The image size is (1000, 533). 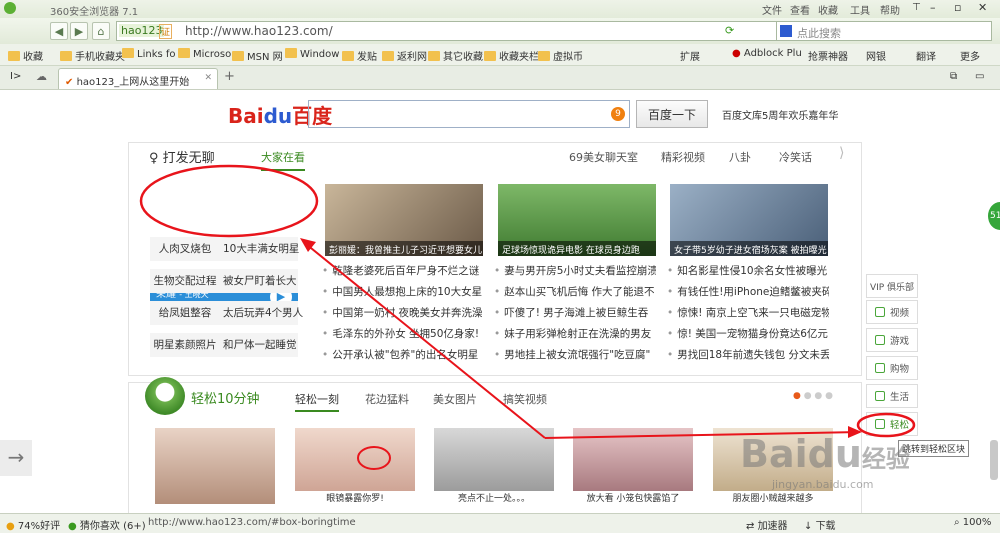 What do you see at coordinates (748, 355) in the screenshot?
I see `news-item: 男找回18年前遗失钱包 分文未丢` at bounding box center [748, 355].